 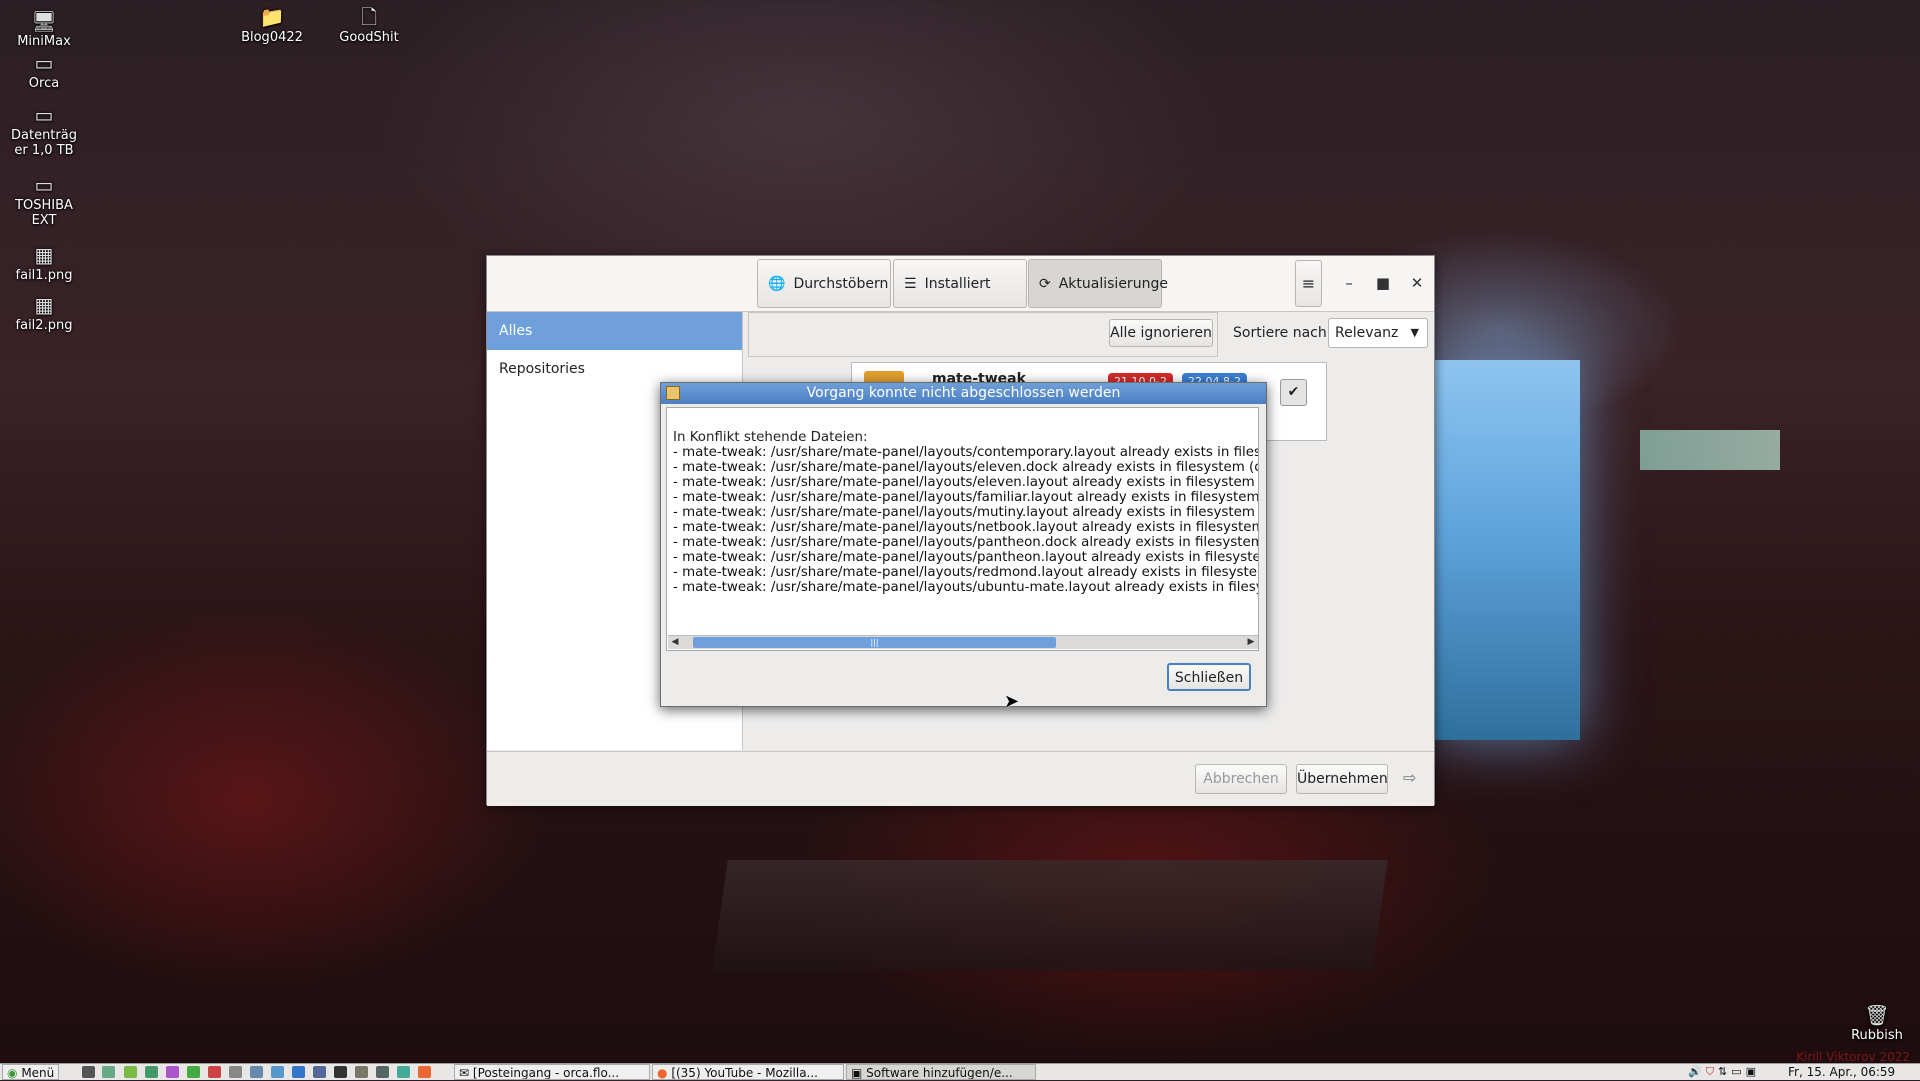 What do you see at coordinates (130, 1072) in the screenshot?
I see `app-launcher-icon` at bounding box center [130, 1072].